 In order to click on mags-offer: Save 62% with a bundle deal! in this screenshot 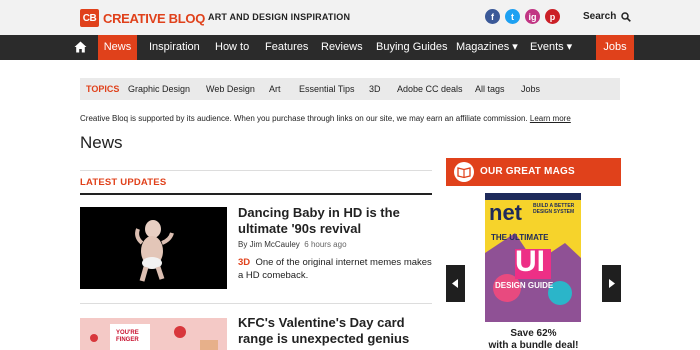, I will do `click(533, 339)`.